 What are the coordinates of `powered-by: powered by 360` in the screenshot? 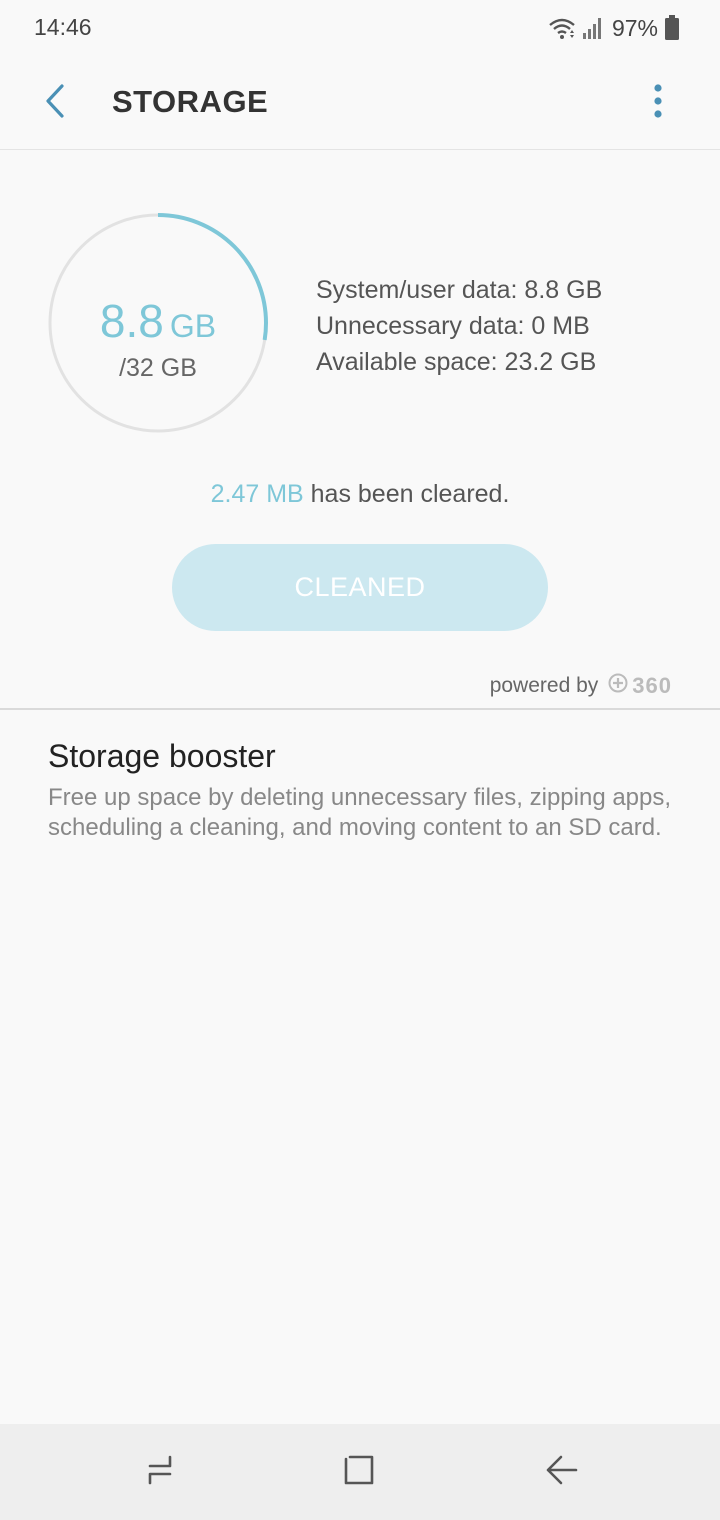 It's located at (581, 686).